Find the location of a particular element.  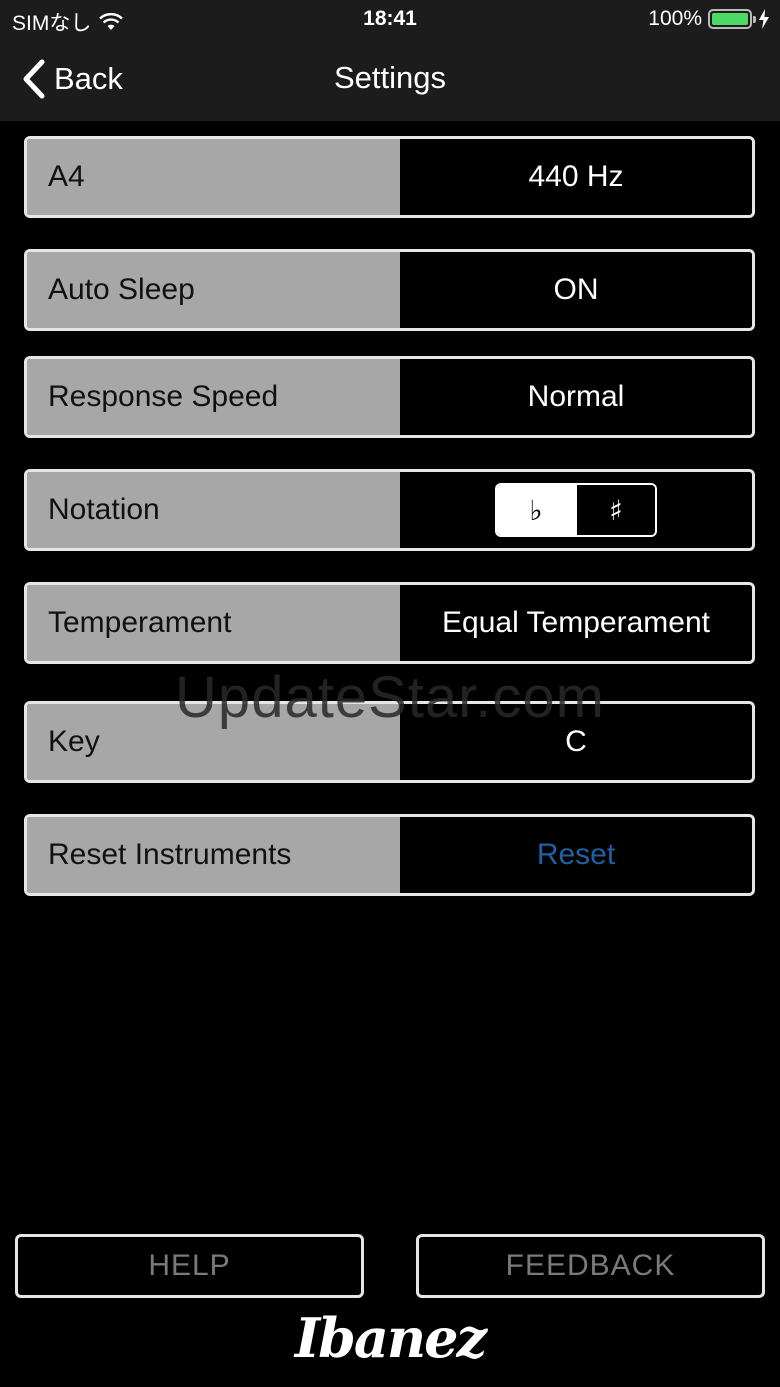

setting-row-response-speed: Response Speed Normal is located at coordinates (389, 397).